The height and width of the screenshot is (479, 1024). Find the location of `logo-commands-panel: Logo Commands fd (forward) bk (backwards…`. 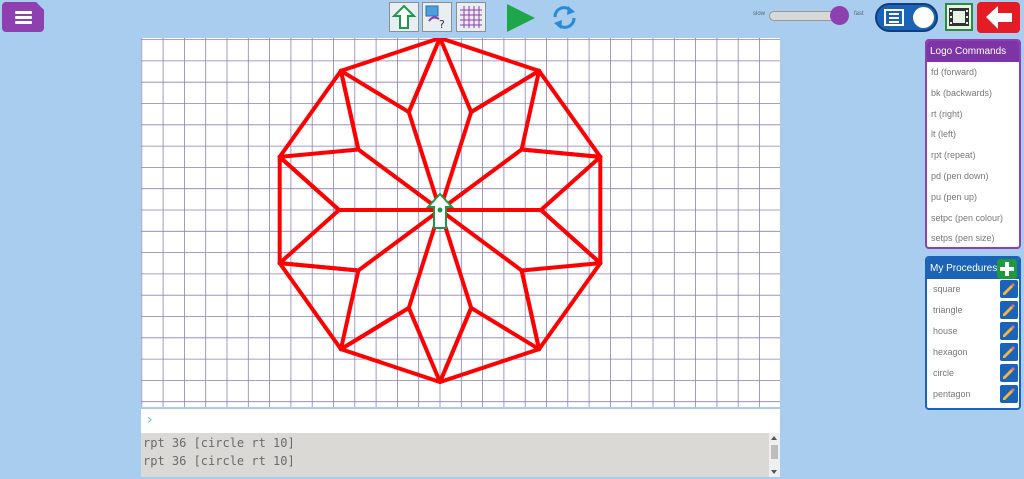

logo-commands-panel: Logo Commands fd (forward) bk (backwards… is located at coordinates (973, 144).